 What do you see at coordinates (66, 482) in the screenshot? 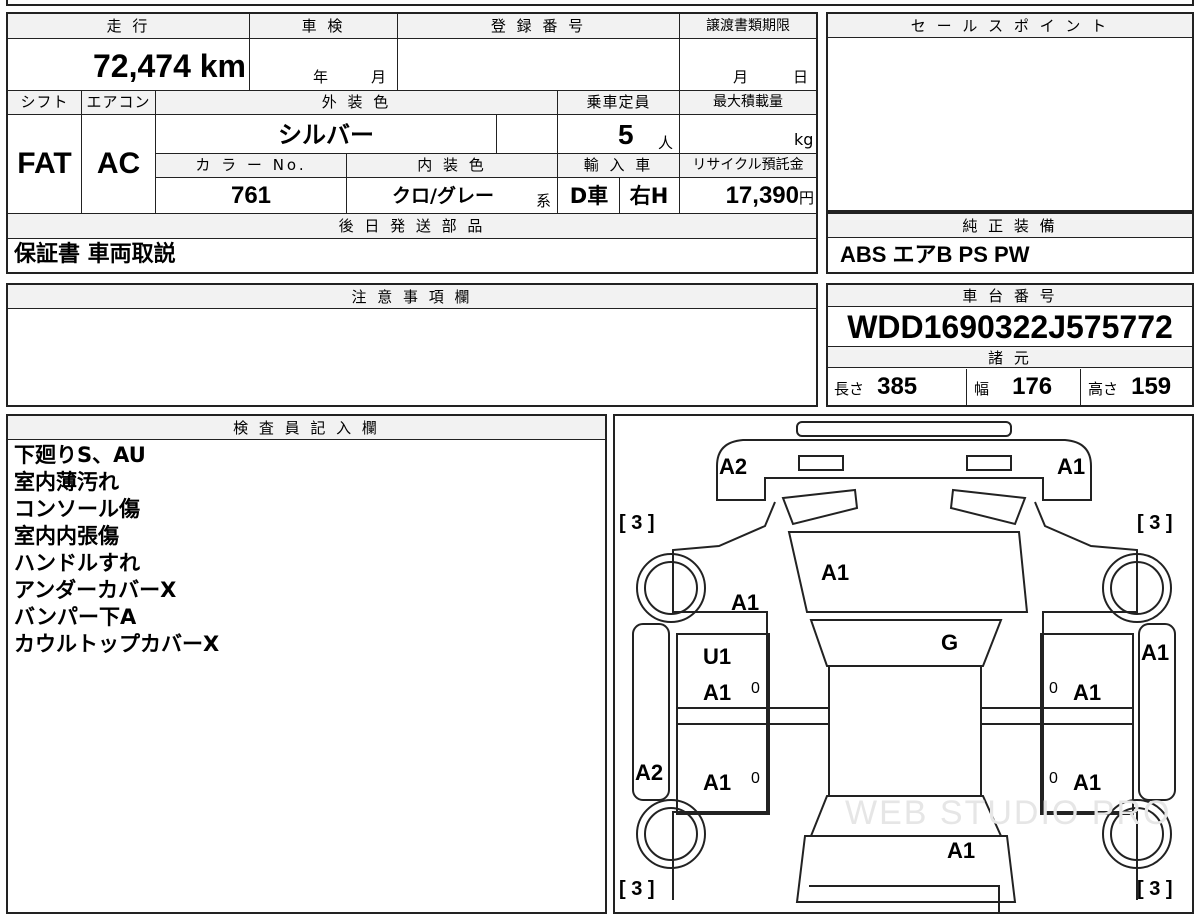
I see `inspector-note: 室内薄汚れ` at bounding box center [66, 482].